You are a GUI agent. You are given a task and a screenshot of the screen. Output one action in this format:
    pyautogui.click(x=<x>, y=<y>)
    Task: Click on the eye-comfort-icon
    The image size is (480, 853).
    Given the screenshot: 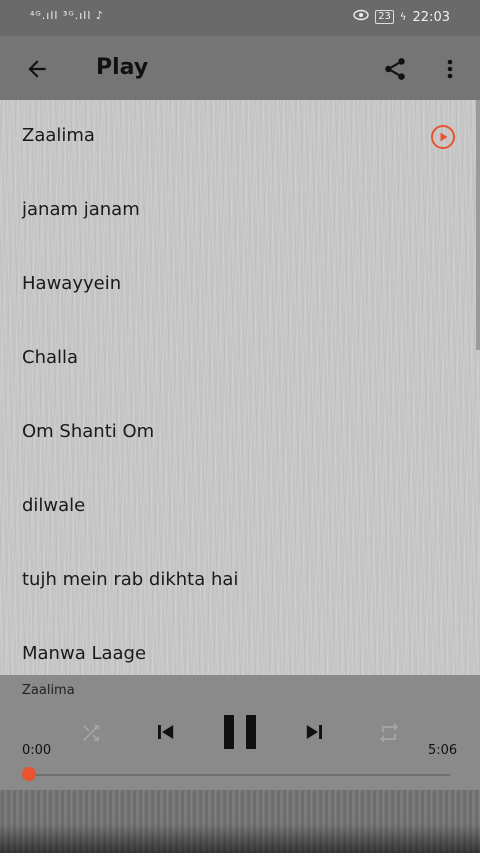 What is the action you would take?
    pyautogui.click(x=361, y=17)
    